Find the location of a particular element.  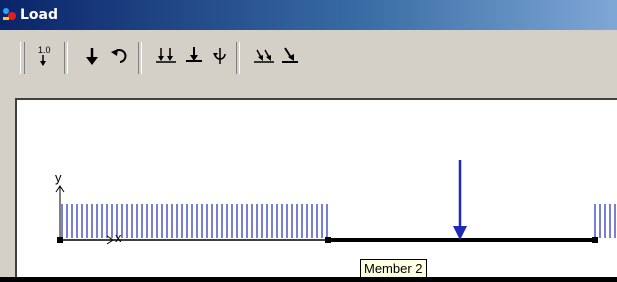

moment-button is located at coordinates (120, 56).